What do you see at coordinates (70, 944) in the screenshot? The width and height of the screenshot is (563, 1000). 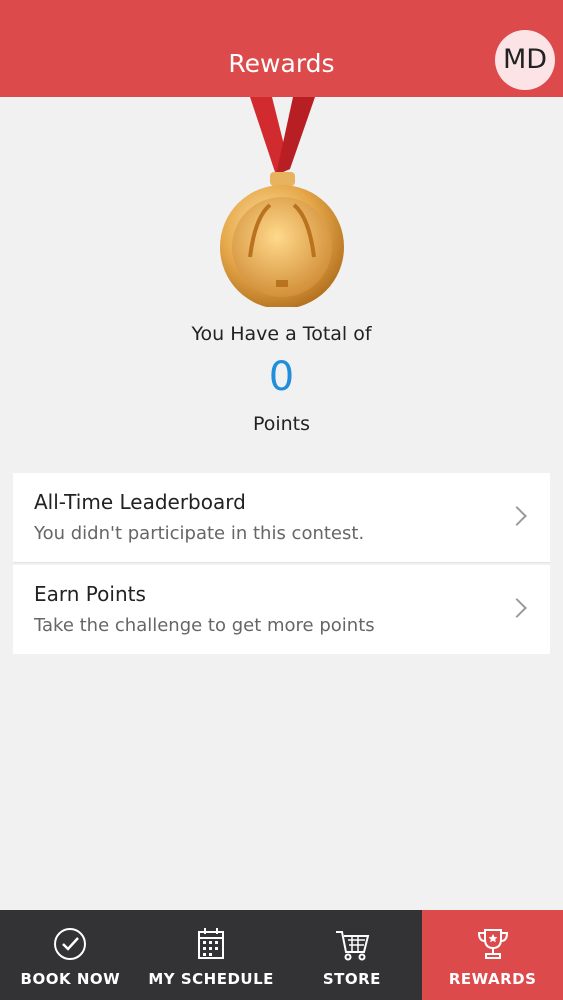 I see `check-circle-icon` at bounding box center [70, 944].